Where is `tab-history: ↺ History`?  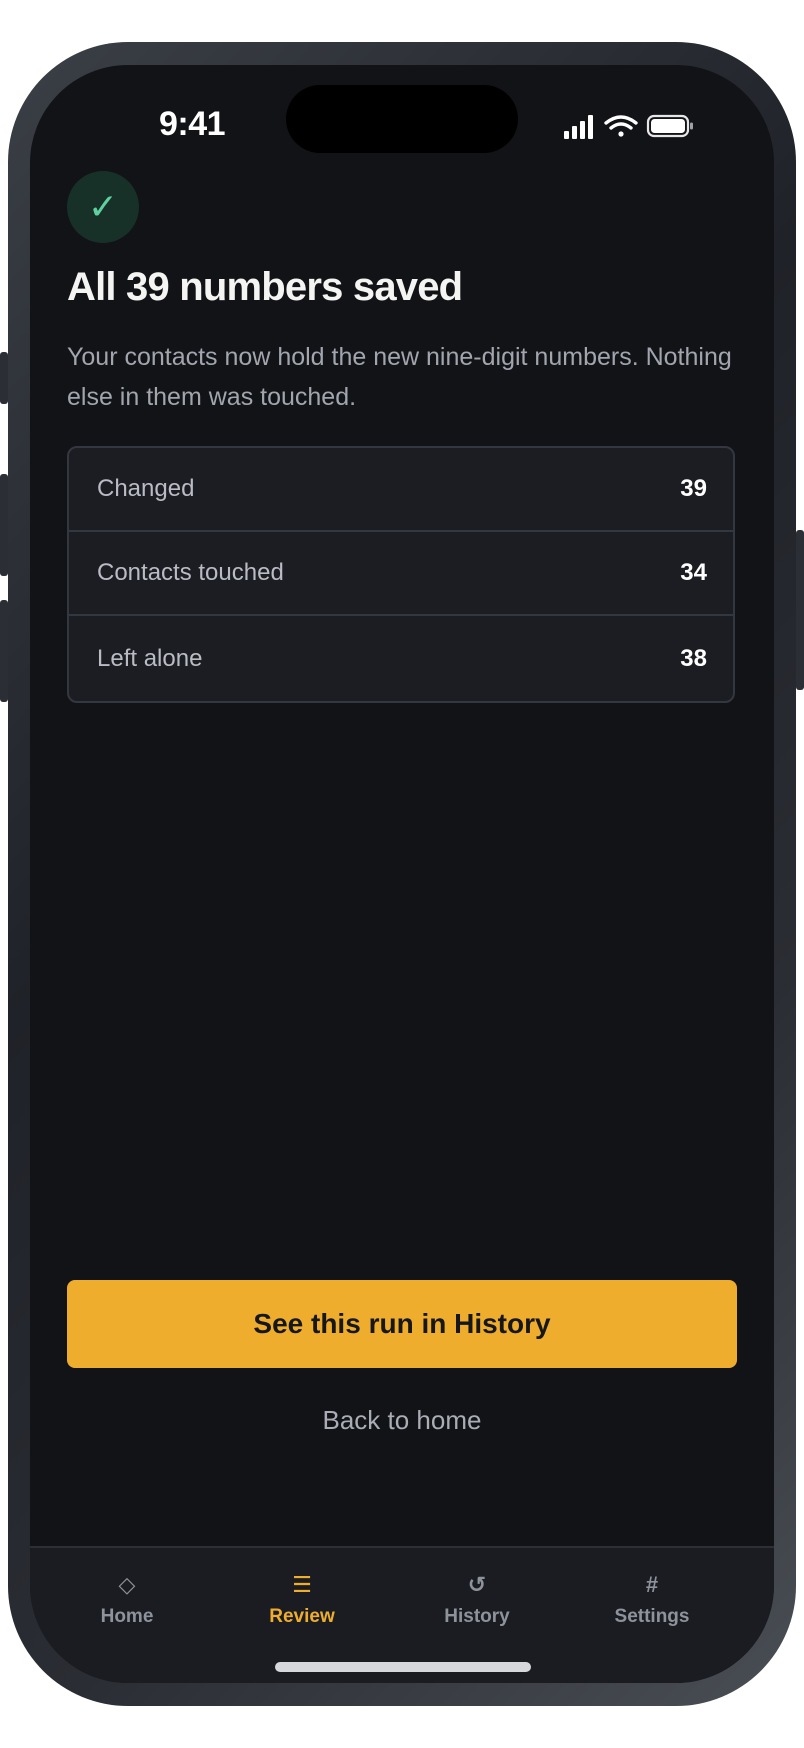 tab-history: ↺ History is located at coordinates (477, 1600).